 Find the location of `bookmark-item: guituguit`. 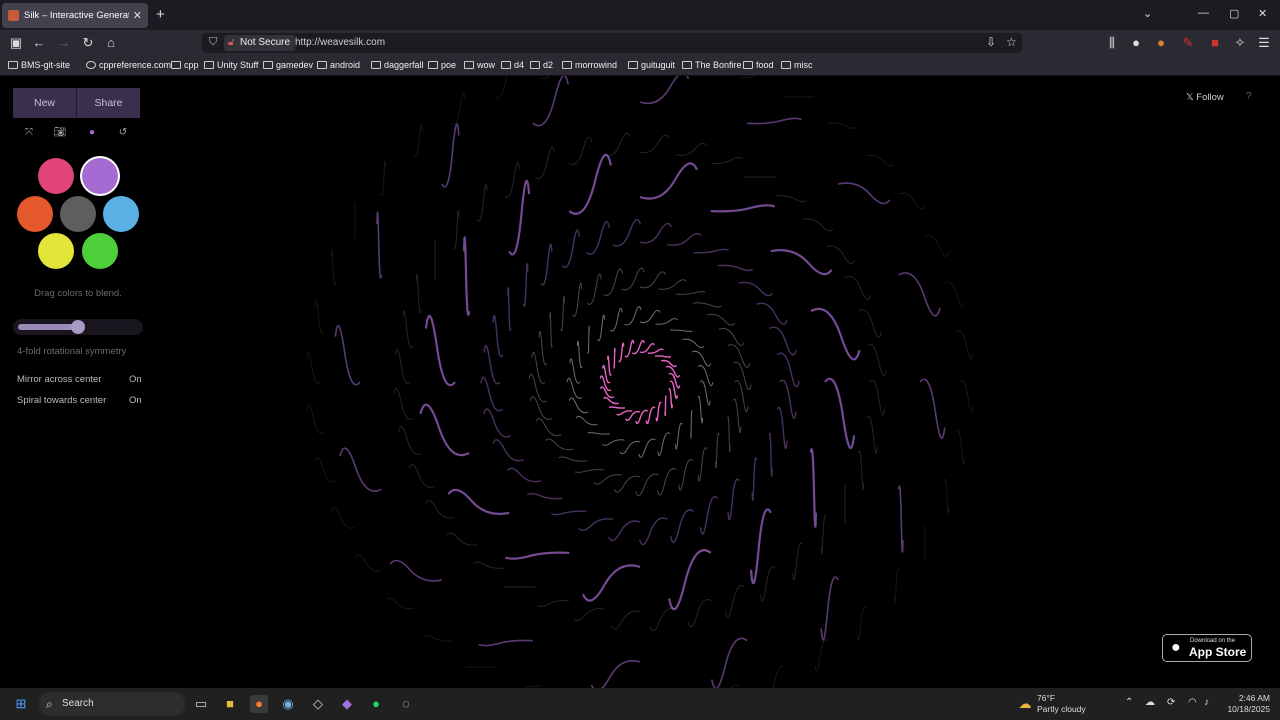

bookmark-item: guituguit is located at coordinates (651, 65).